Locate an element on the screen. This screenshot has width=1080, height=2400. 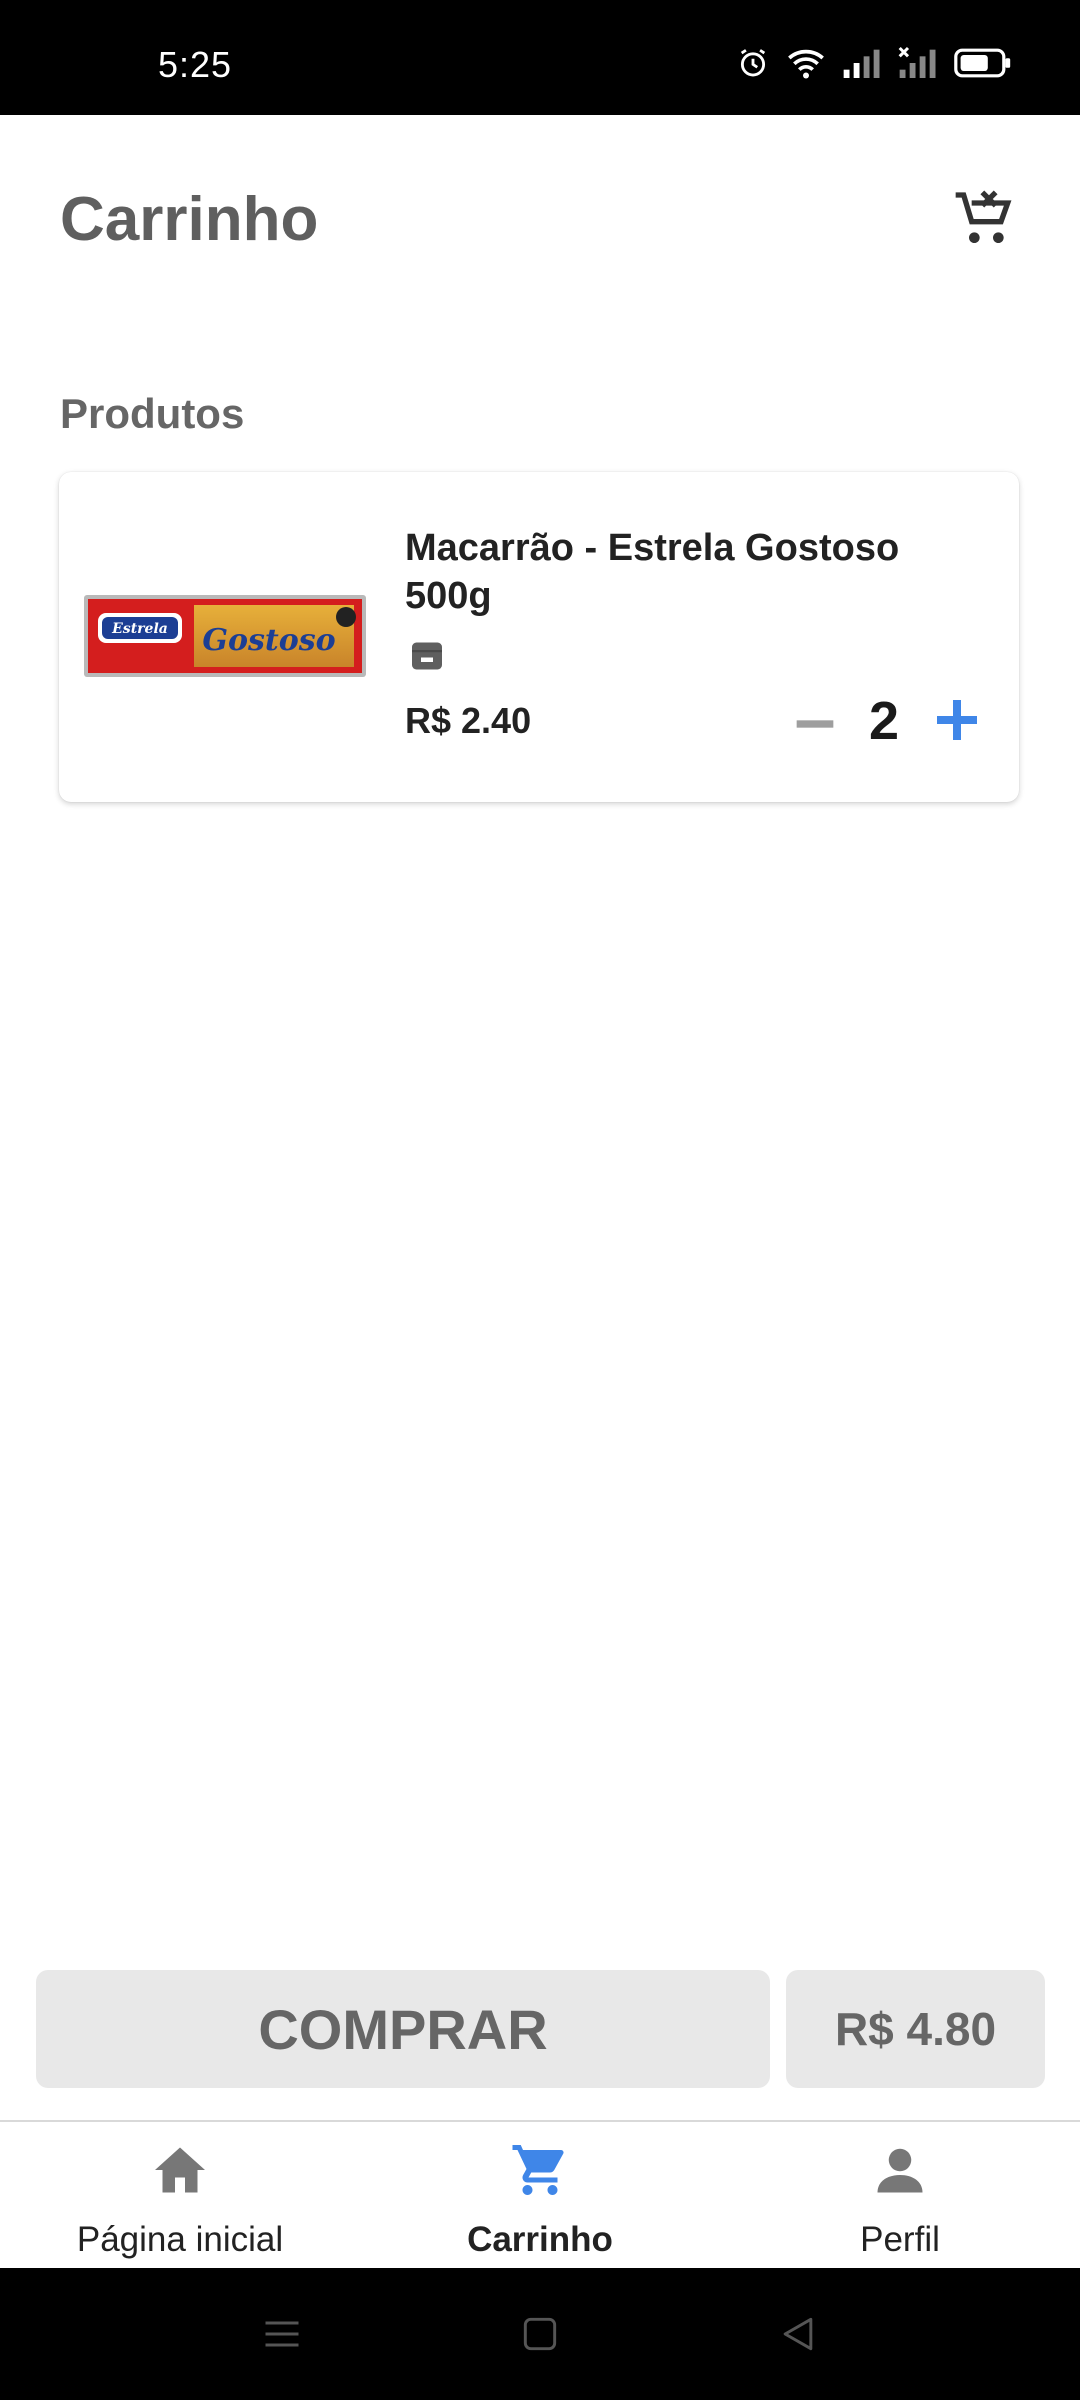
bottom-navigation: Página inicial Carrinho Perfil is located at coordinates (540, 2195).